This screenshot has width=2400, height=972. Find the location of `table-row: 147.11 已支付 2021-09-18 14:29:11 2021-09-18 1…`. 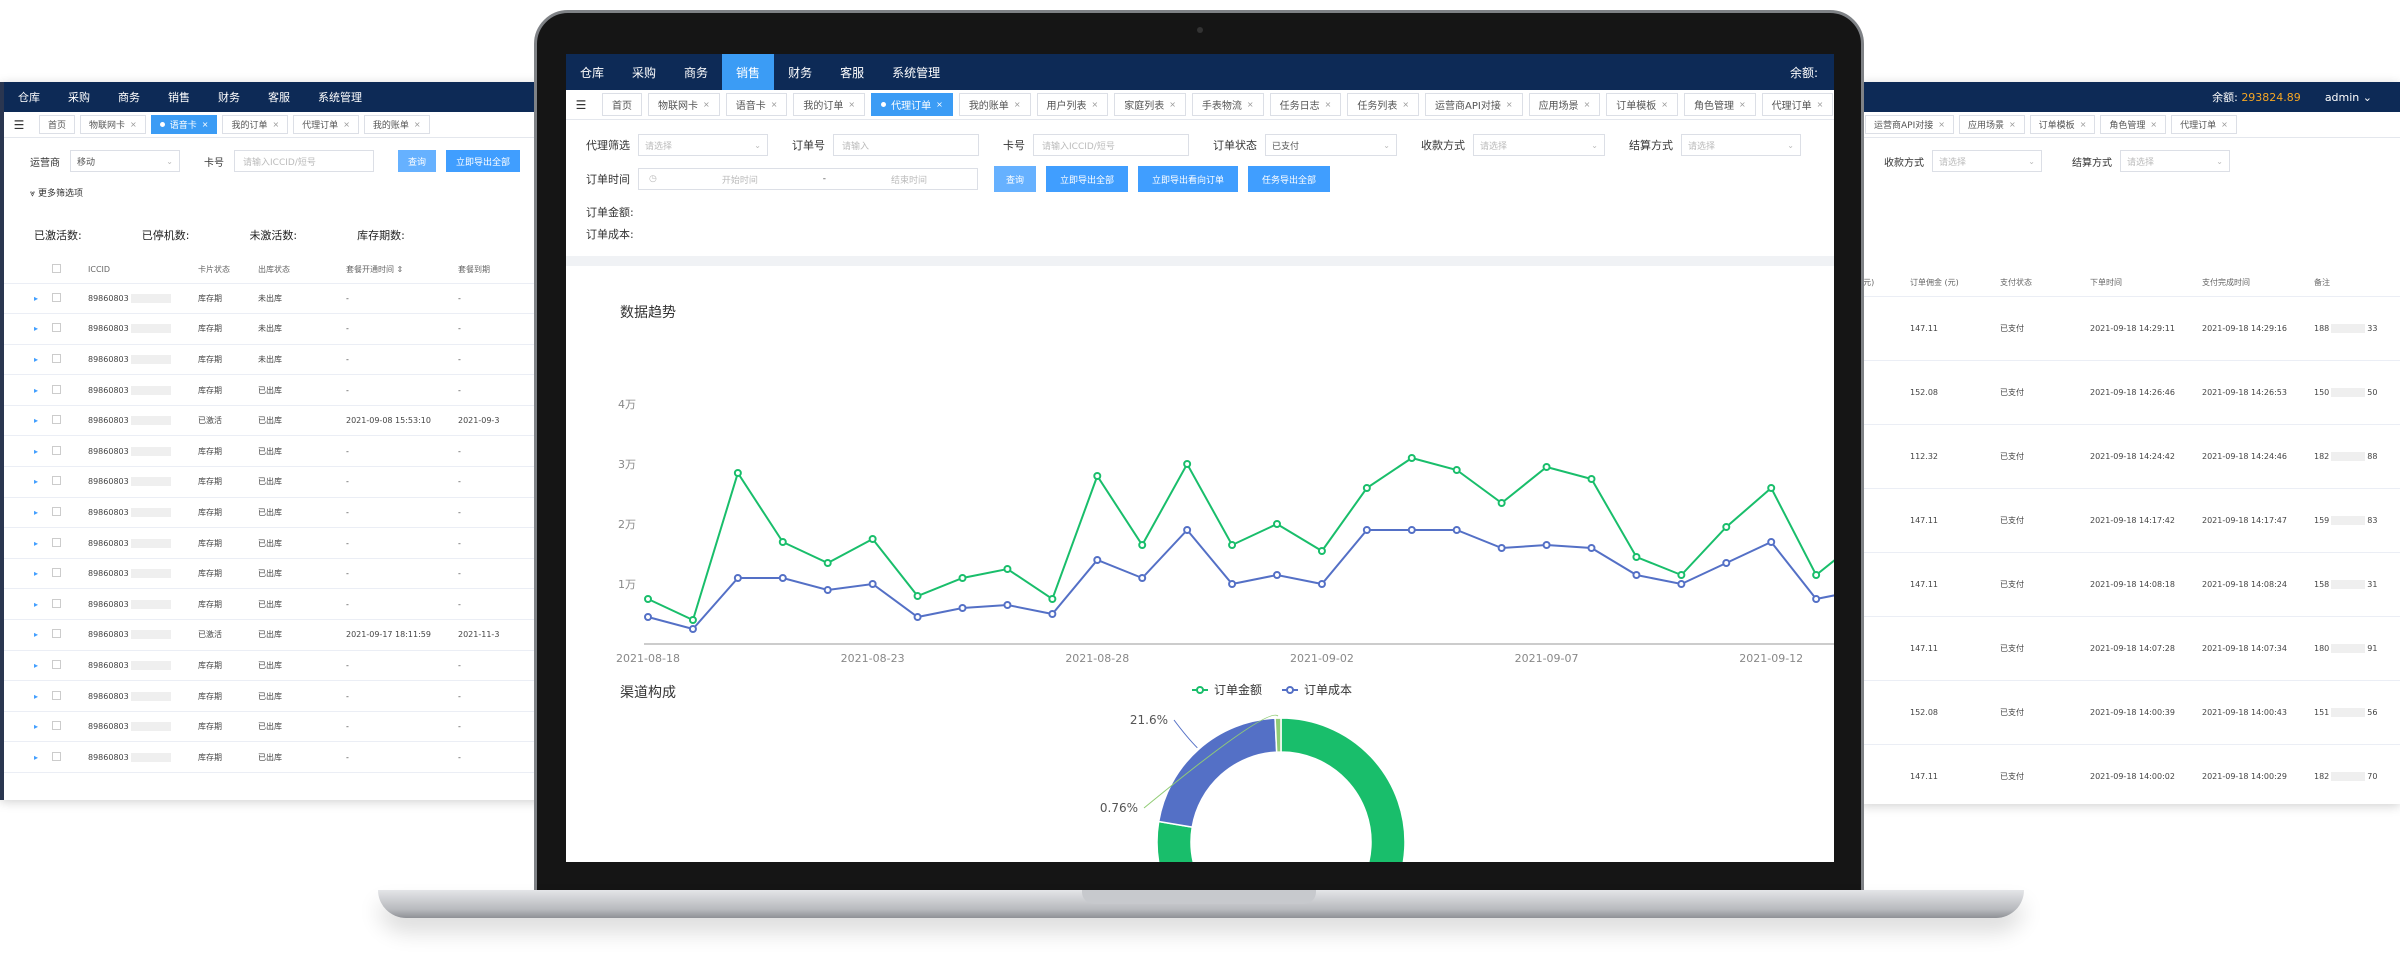

table-row: 147.11 已支付 2021-09-18 14:29:11 2021-09-18 1… is located at coordinates (2130, 328).